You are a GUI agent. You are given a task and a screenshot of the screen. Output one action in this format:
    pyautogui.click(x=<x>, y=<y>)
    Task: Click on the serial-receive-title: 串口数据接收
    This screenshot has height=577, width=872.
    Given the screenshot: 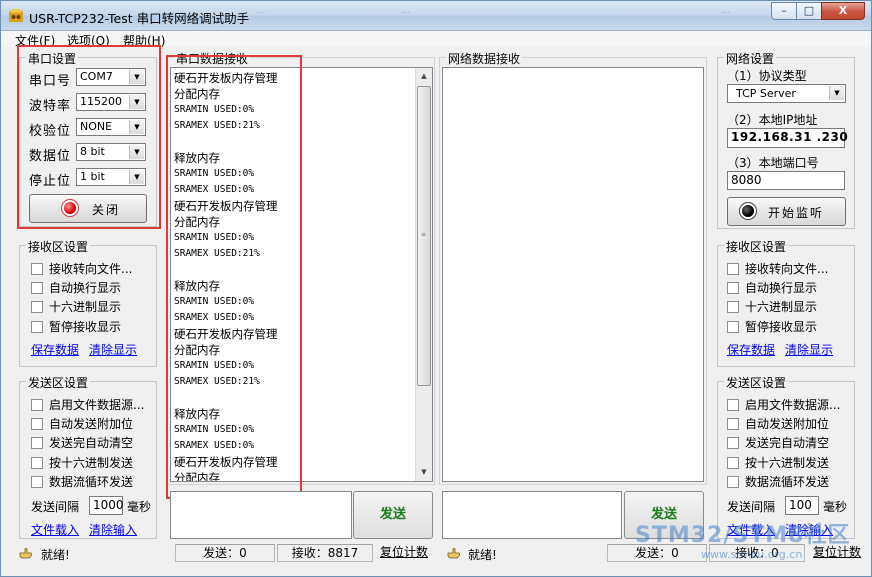 What is the action you would take?
    pyautogui.click(x=212, y=58)
    